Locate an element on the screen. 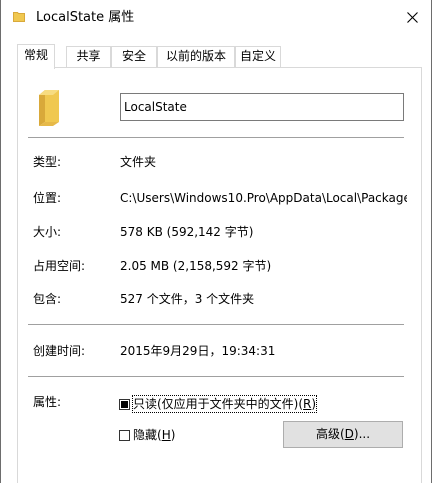 This screenshot has height=483, width=434. tab-label: 常规 is located at coordinates (35, 55).